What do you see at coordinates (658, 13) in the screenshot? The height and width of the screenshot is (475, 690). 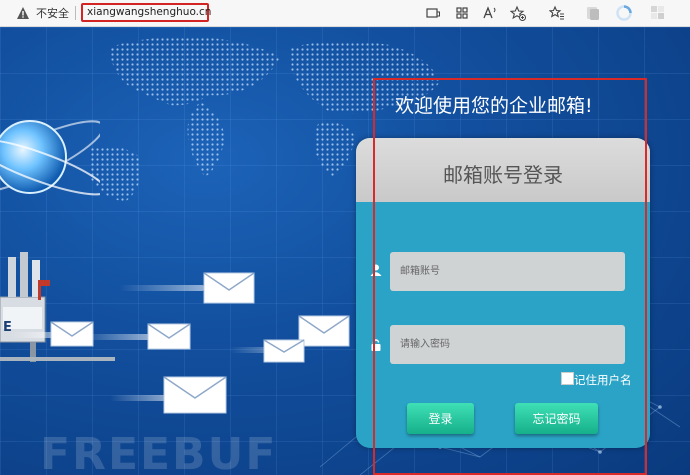 I see `profile-icon` at bounding box center [658, 13].